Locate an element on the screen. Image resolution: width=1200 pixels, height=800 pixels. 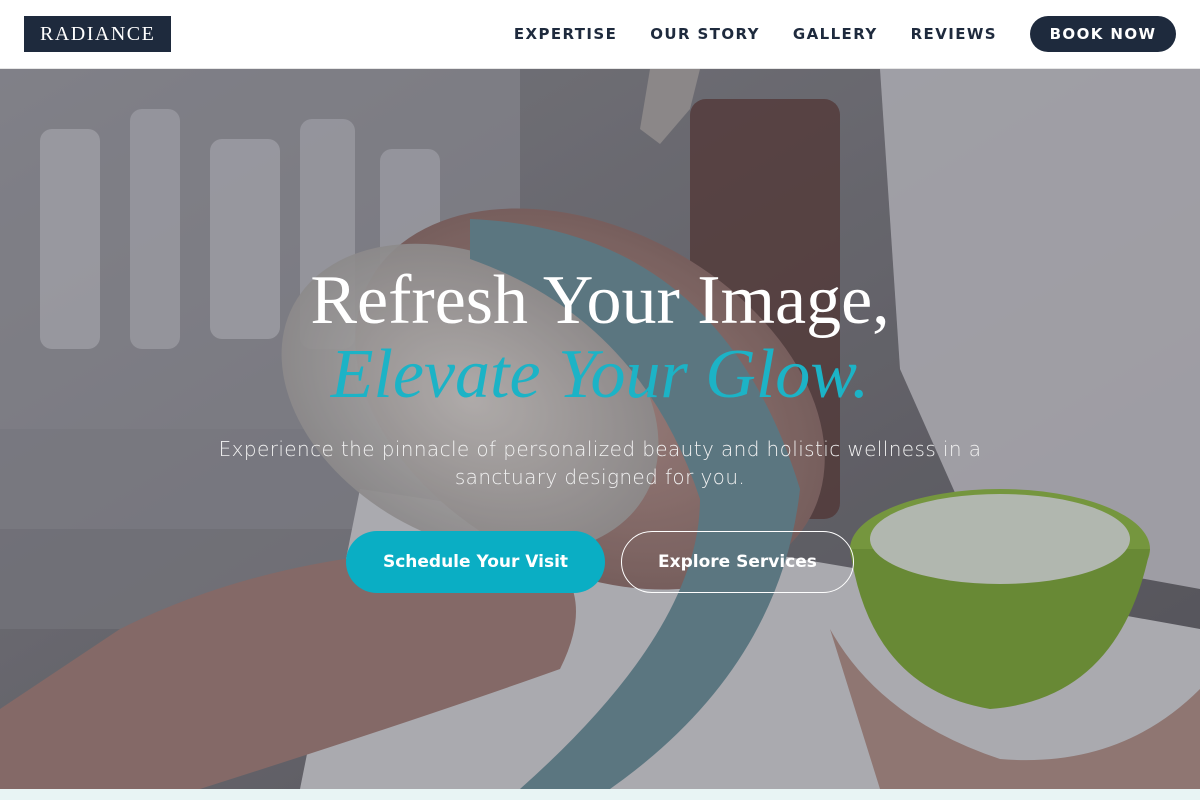
schedule-visit-button: Schedule Your Visit is located at coordinates (475, 562).